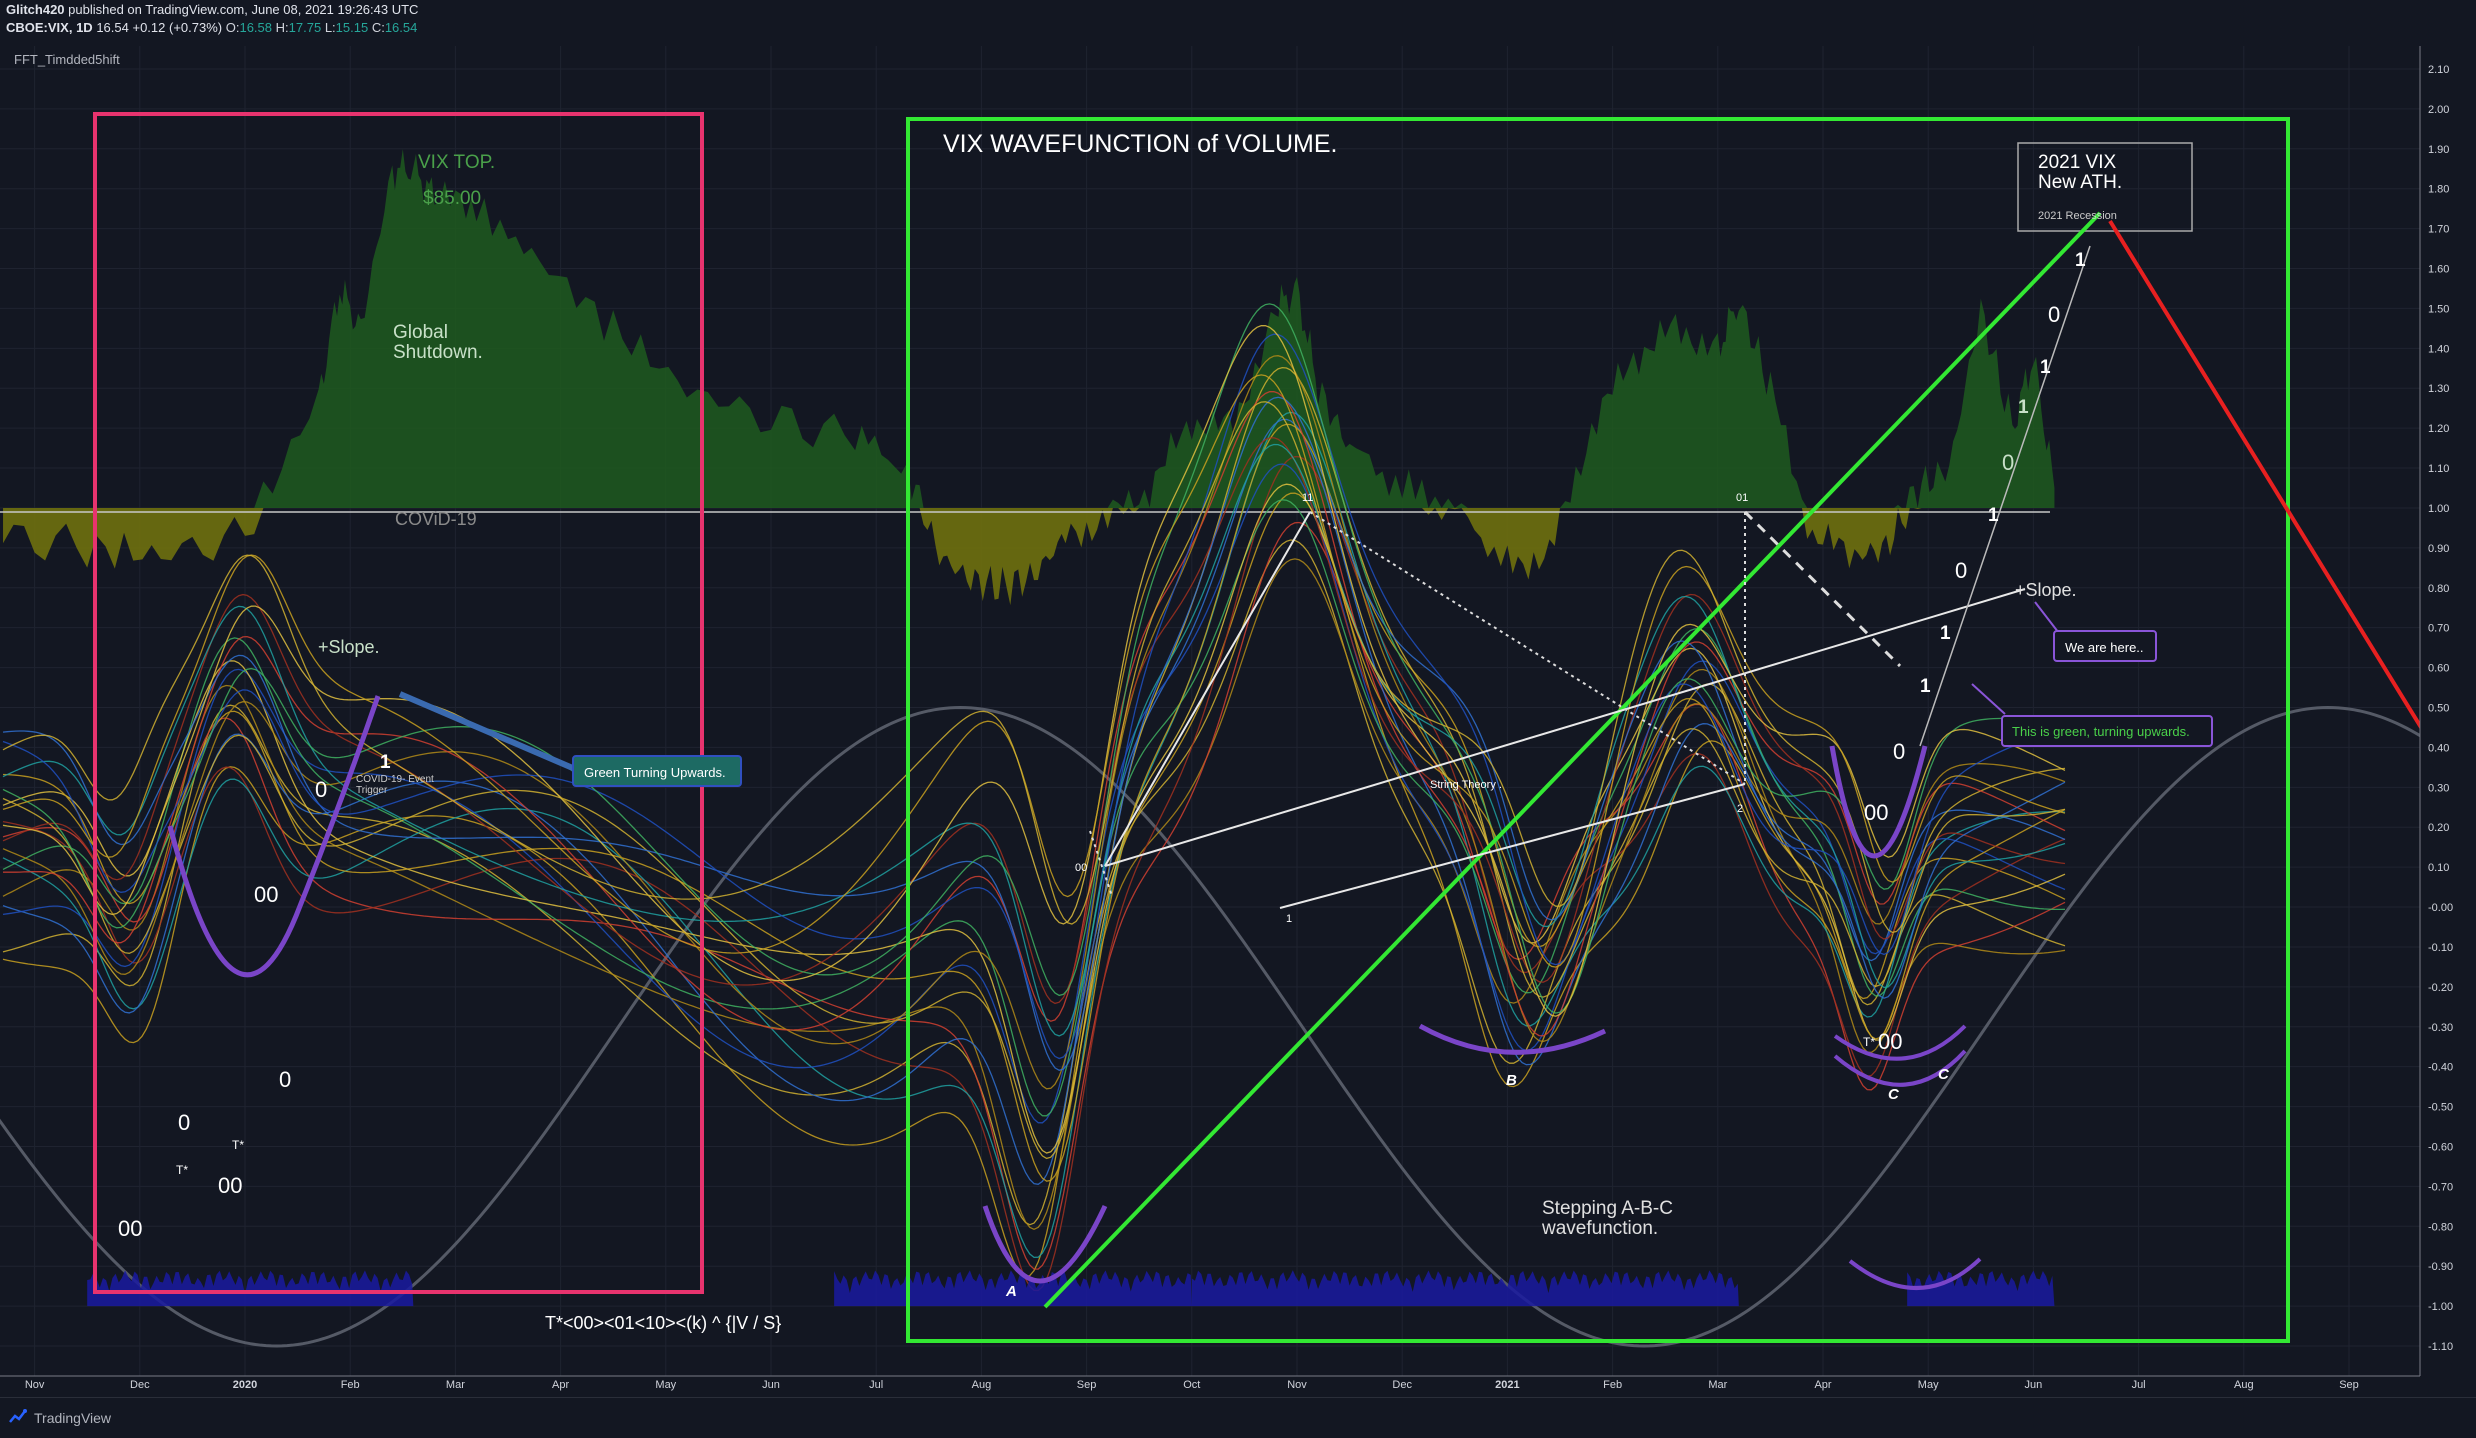 This screenshot has width=2476, height=1438. I want to click on indicator-name: FFT_Timdded5hift, so click(67, 59).